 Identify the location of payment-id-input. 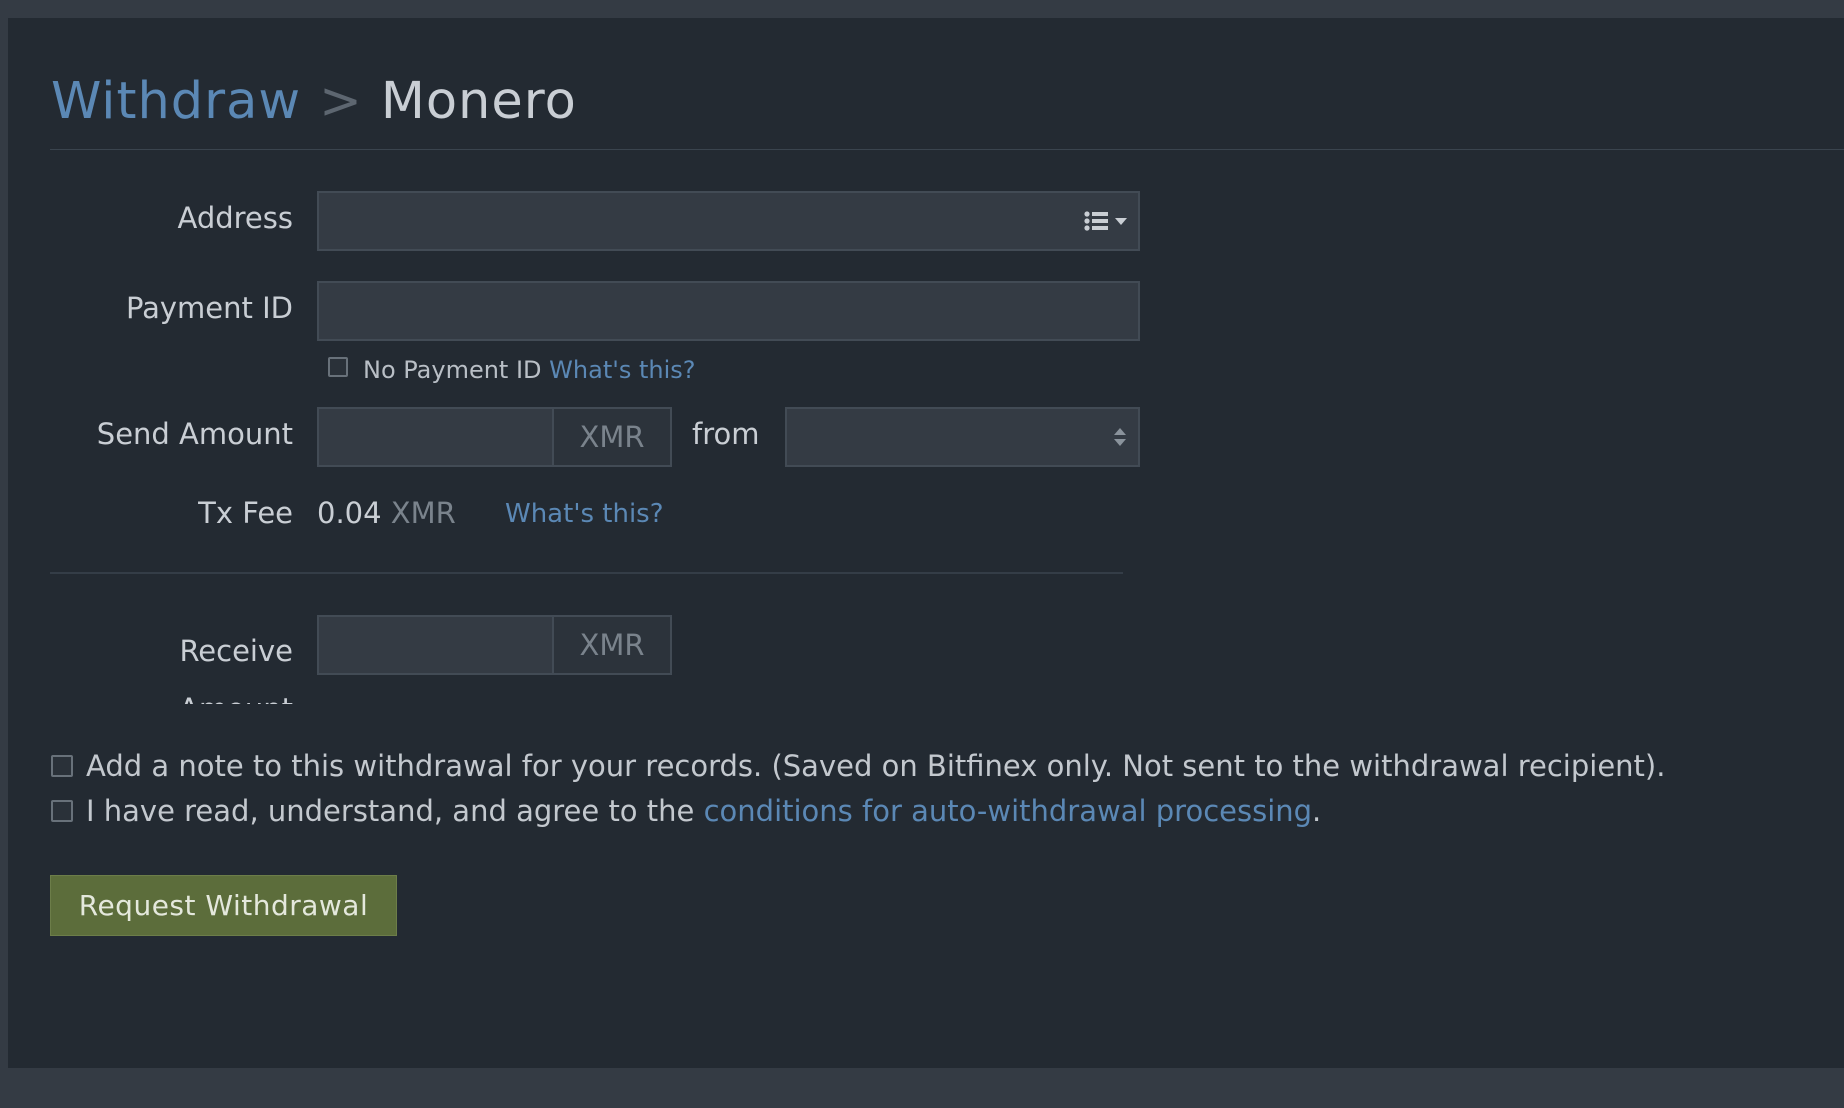
(728, 311).